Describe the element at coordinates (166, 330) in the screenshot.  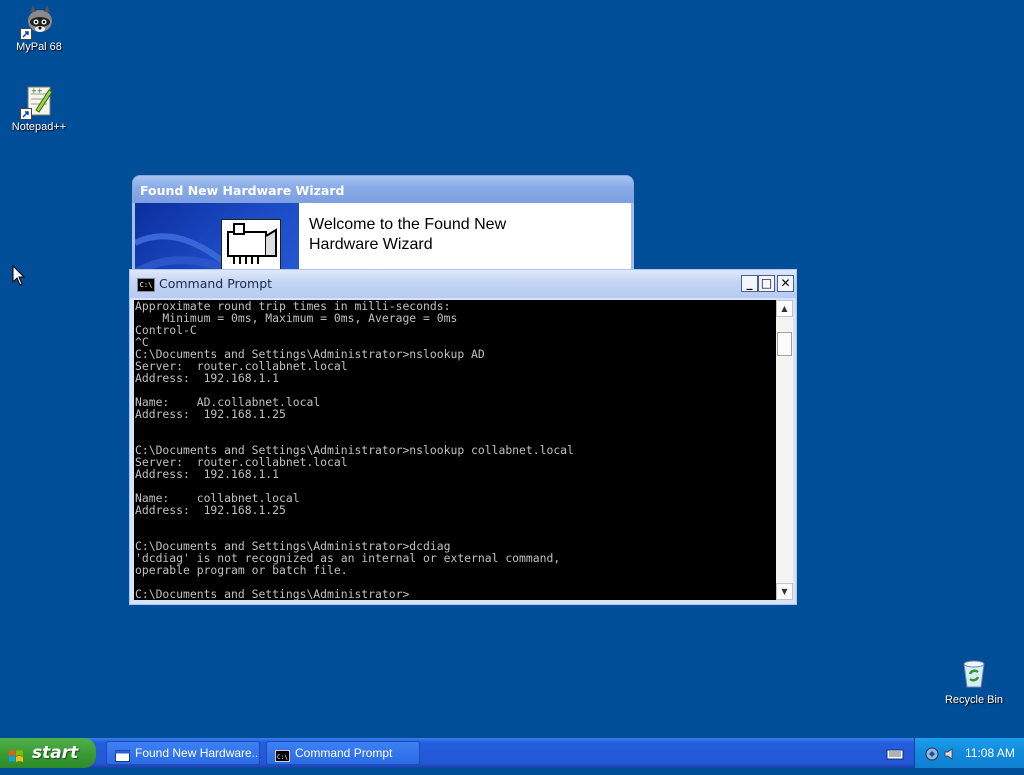
I see `console-line: Control-C` at that location.